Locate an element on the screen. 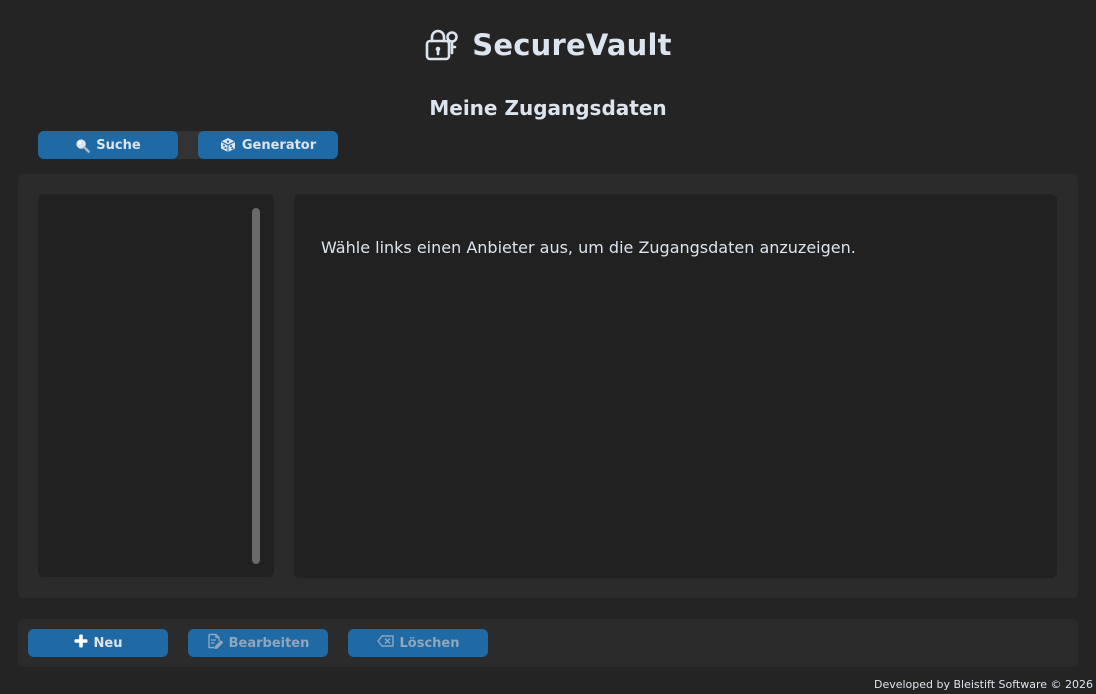  edit-button-label: Bearbeiten is located at coordinates (269, 643).